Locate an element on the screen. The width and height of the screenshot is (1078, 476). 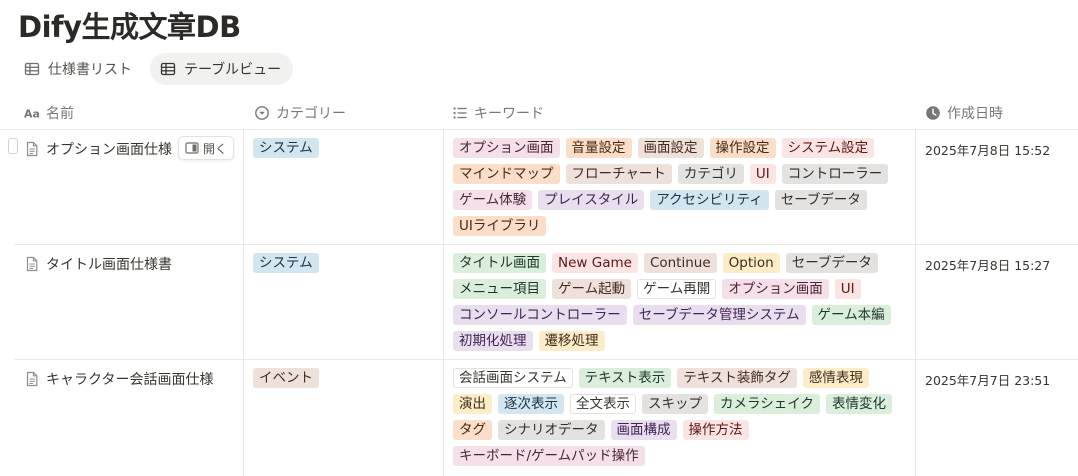
tag-chip: セーブデータ管理システム is located at coordinates (719, 315).